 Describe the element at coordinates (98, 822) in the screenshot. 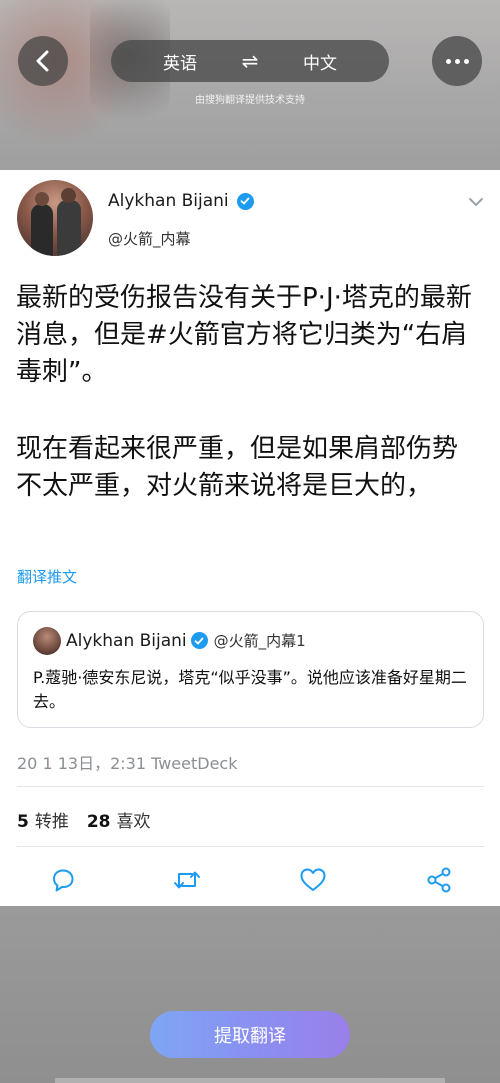

I see `likes-count: 28` at that location.